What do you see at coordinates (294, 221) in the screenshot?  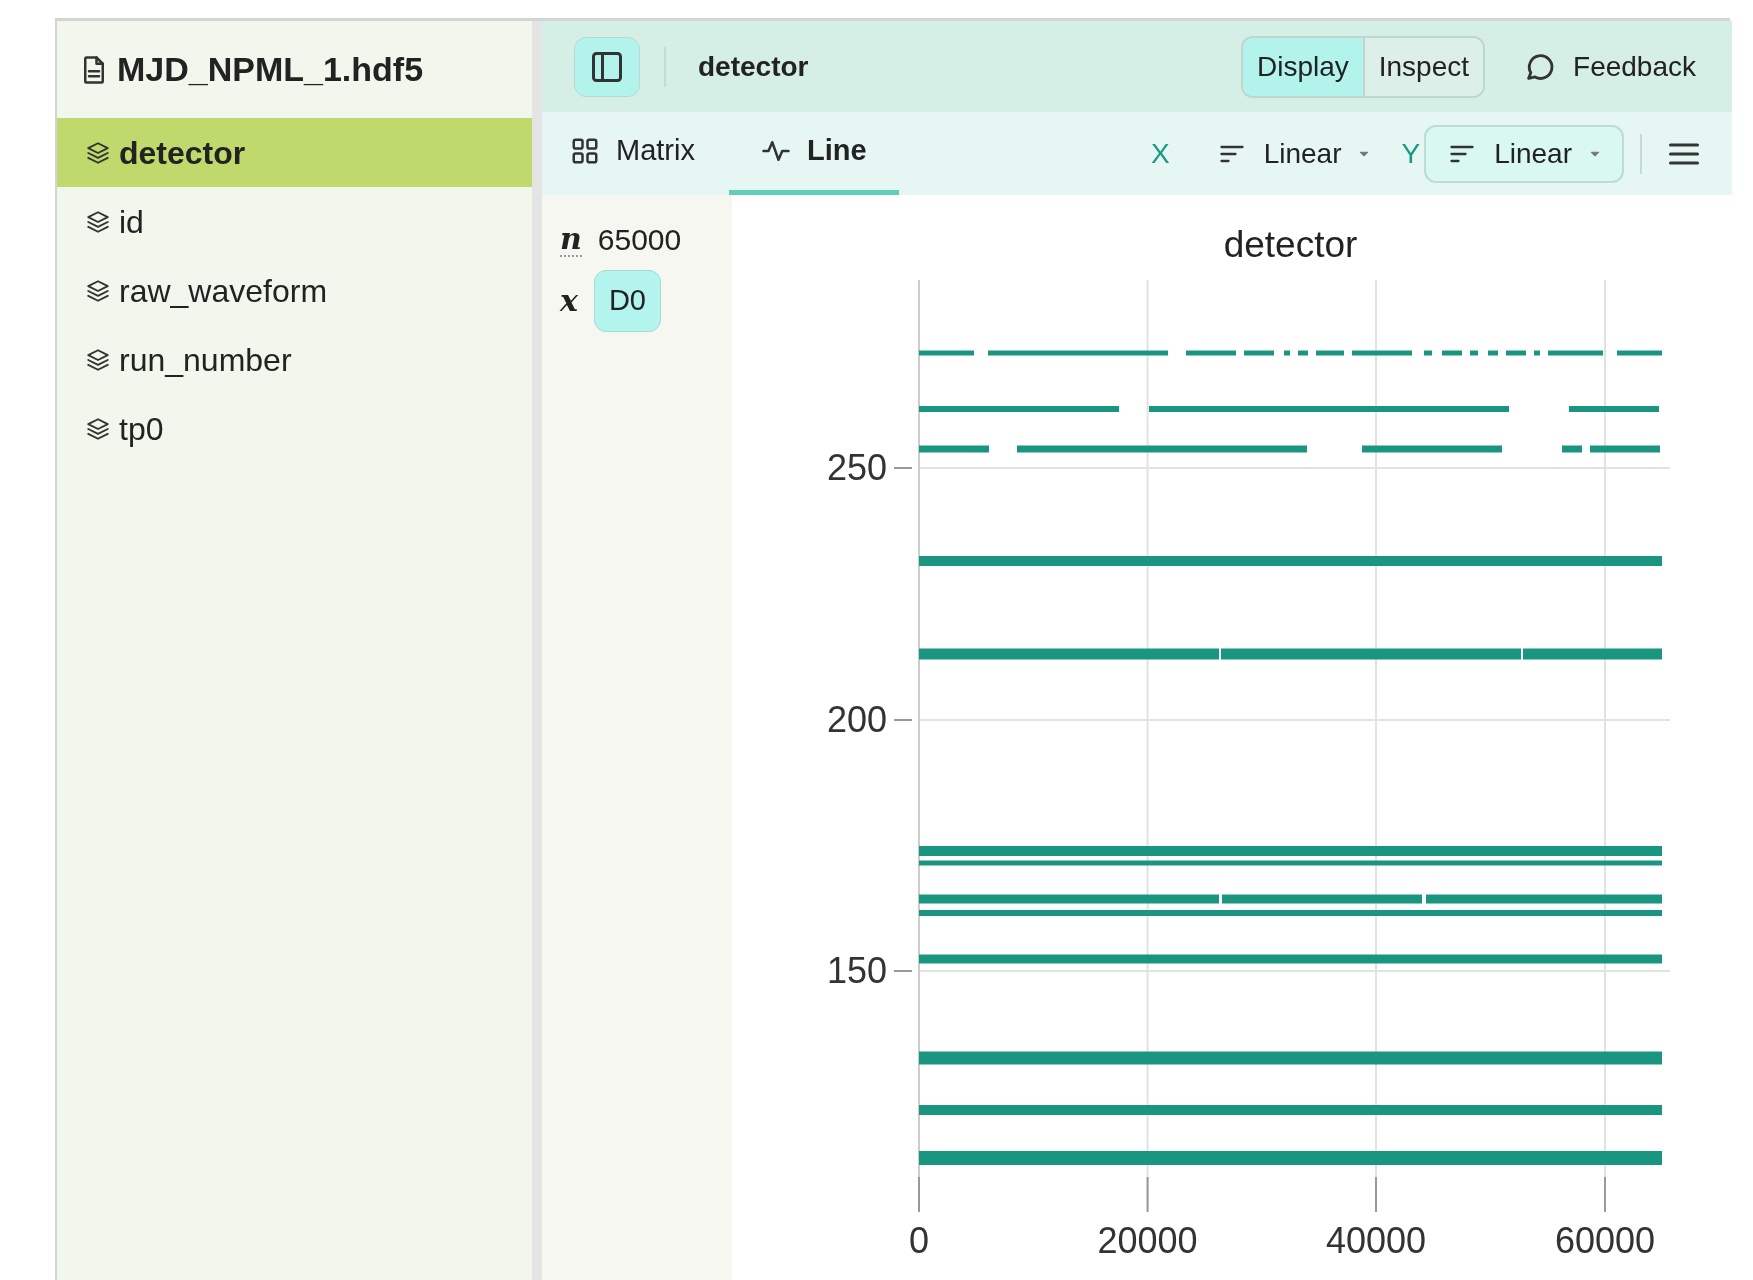 I see `sidebar-item: id` at bounding box center [294, 221].